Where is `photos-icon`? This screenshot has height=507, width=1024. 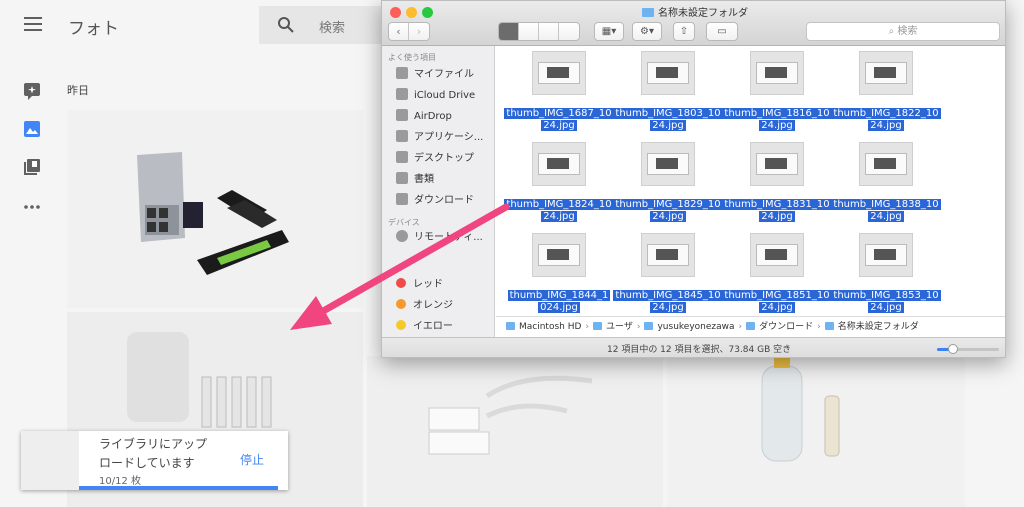
photos-icon is located at coordinates (32, 129).